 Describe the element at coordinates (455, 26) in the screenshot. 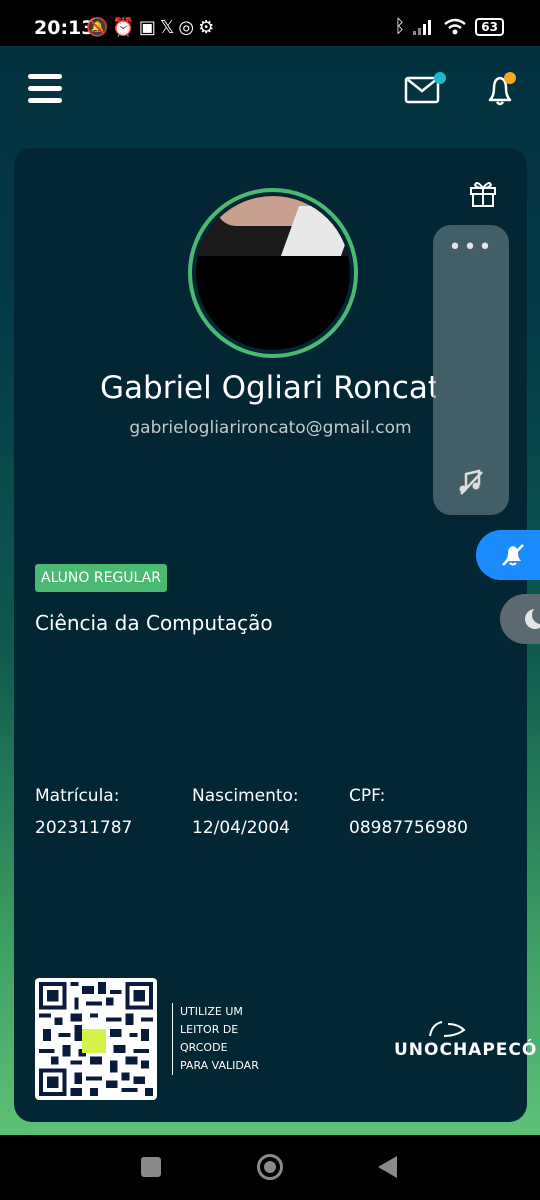

I see `wifi-icon` at that location.